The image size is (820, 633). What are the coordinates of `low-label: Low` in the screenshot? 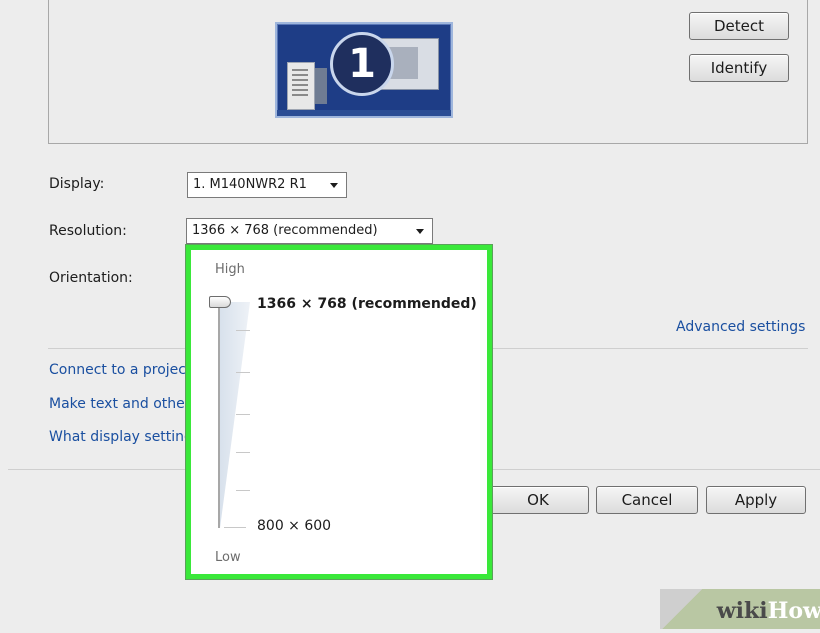 It's located at (228, 557).